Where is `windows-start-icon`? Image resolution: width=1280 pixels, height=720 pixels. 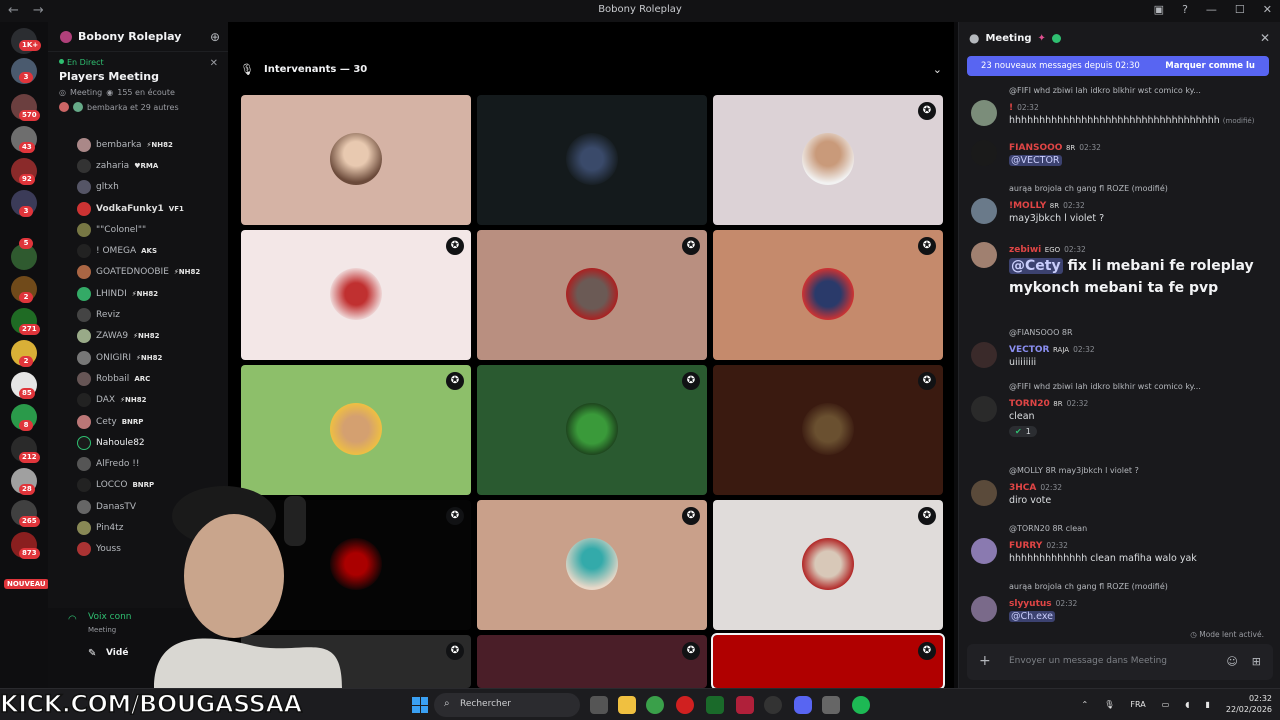
windows-start-icon is located at coordinates (420, 705).